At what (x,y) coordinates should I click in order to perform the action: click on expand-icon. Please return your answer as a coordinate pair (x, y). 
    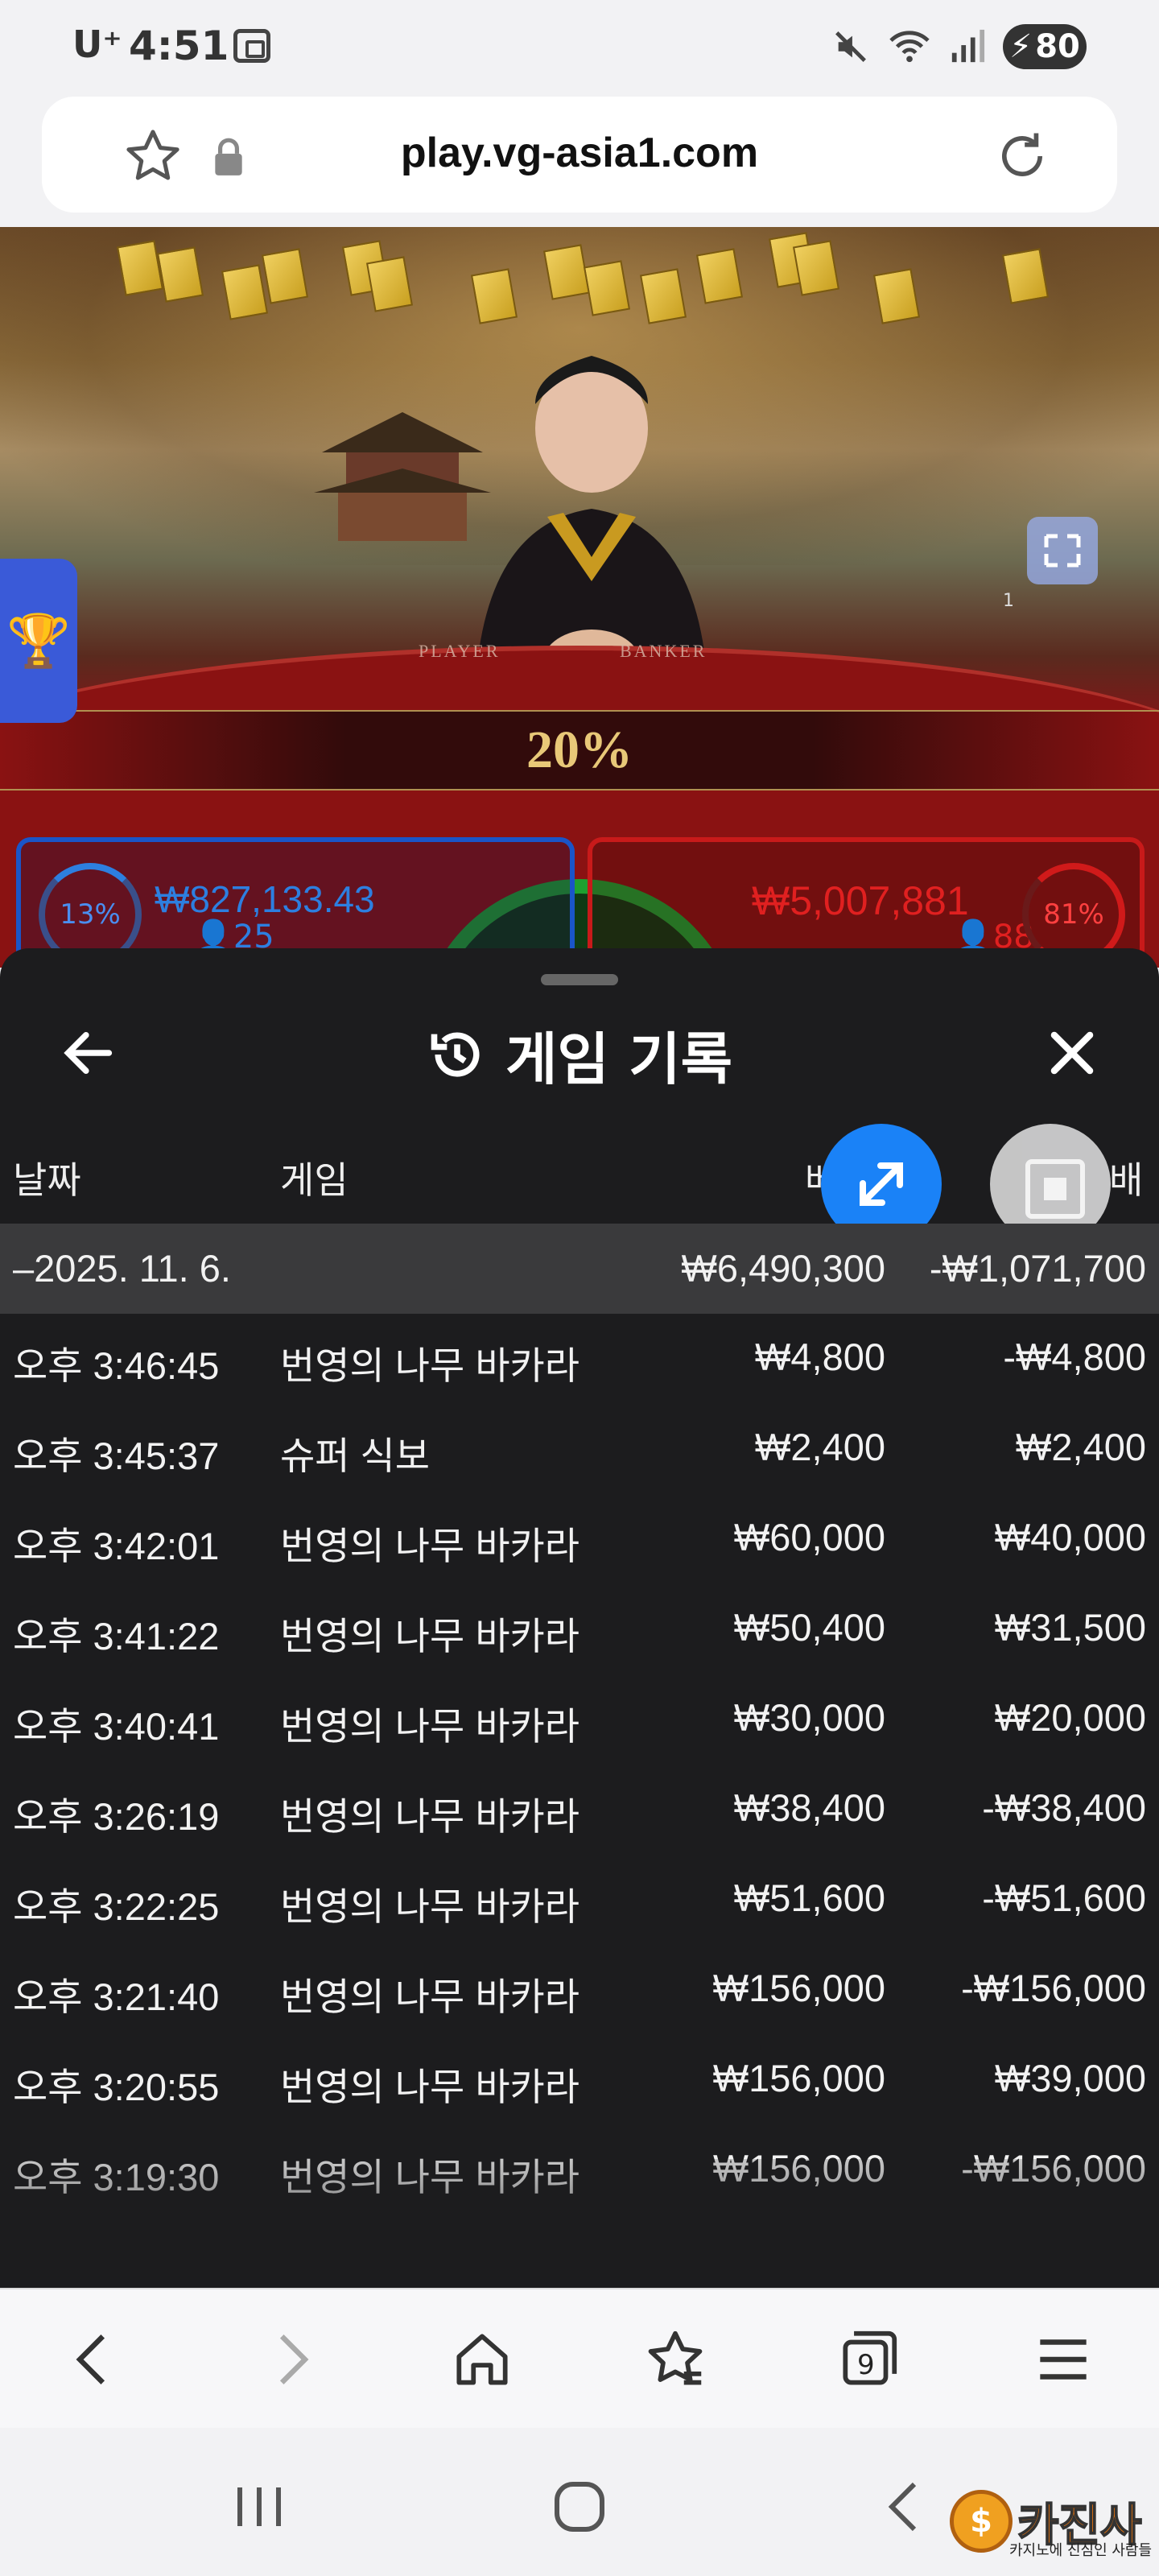
    Looking at the image, I should click on (1062, 551).